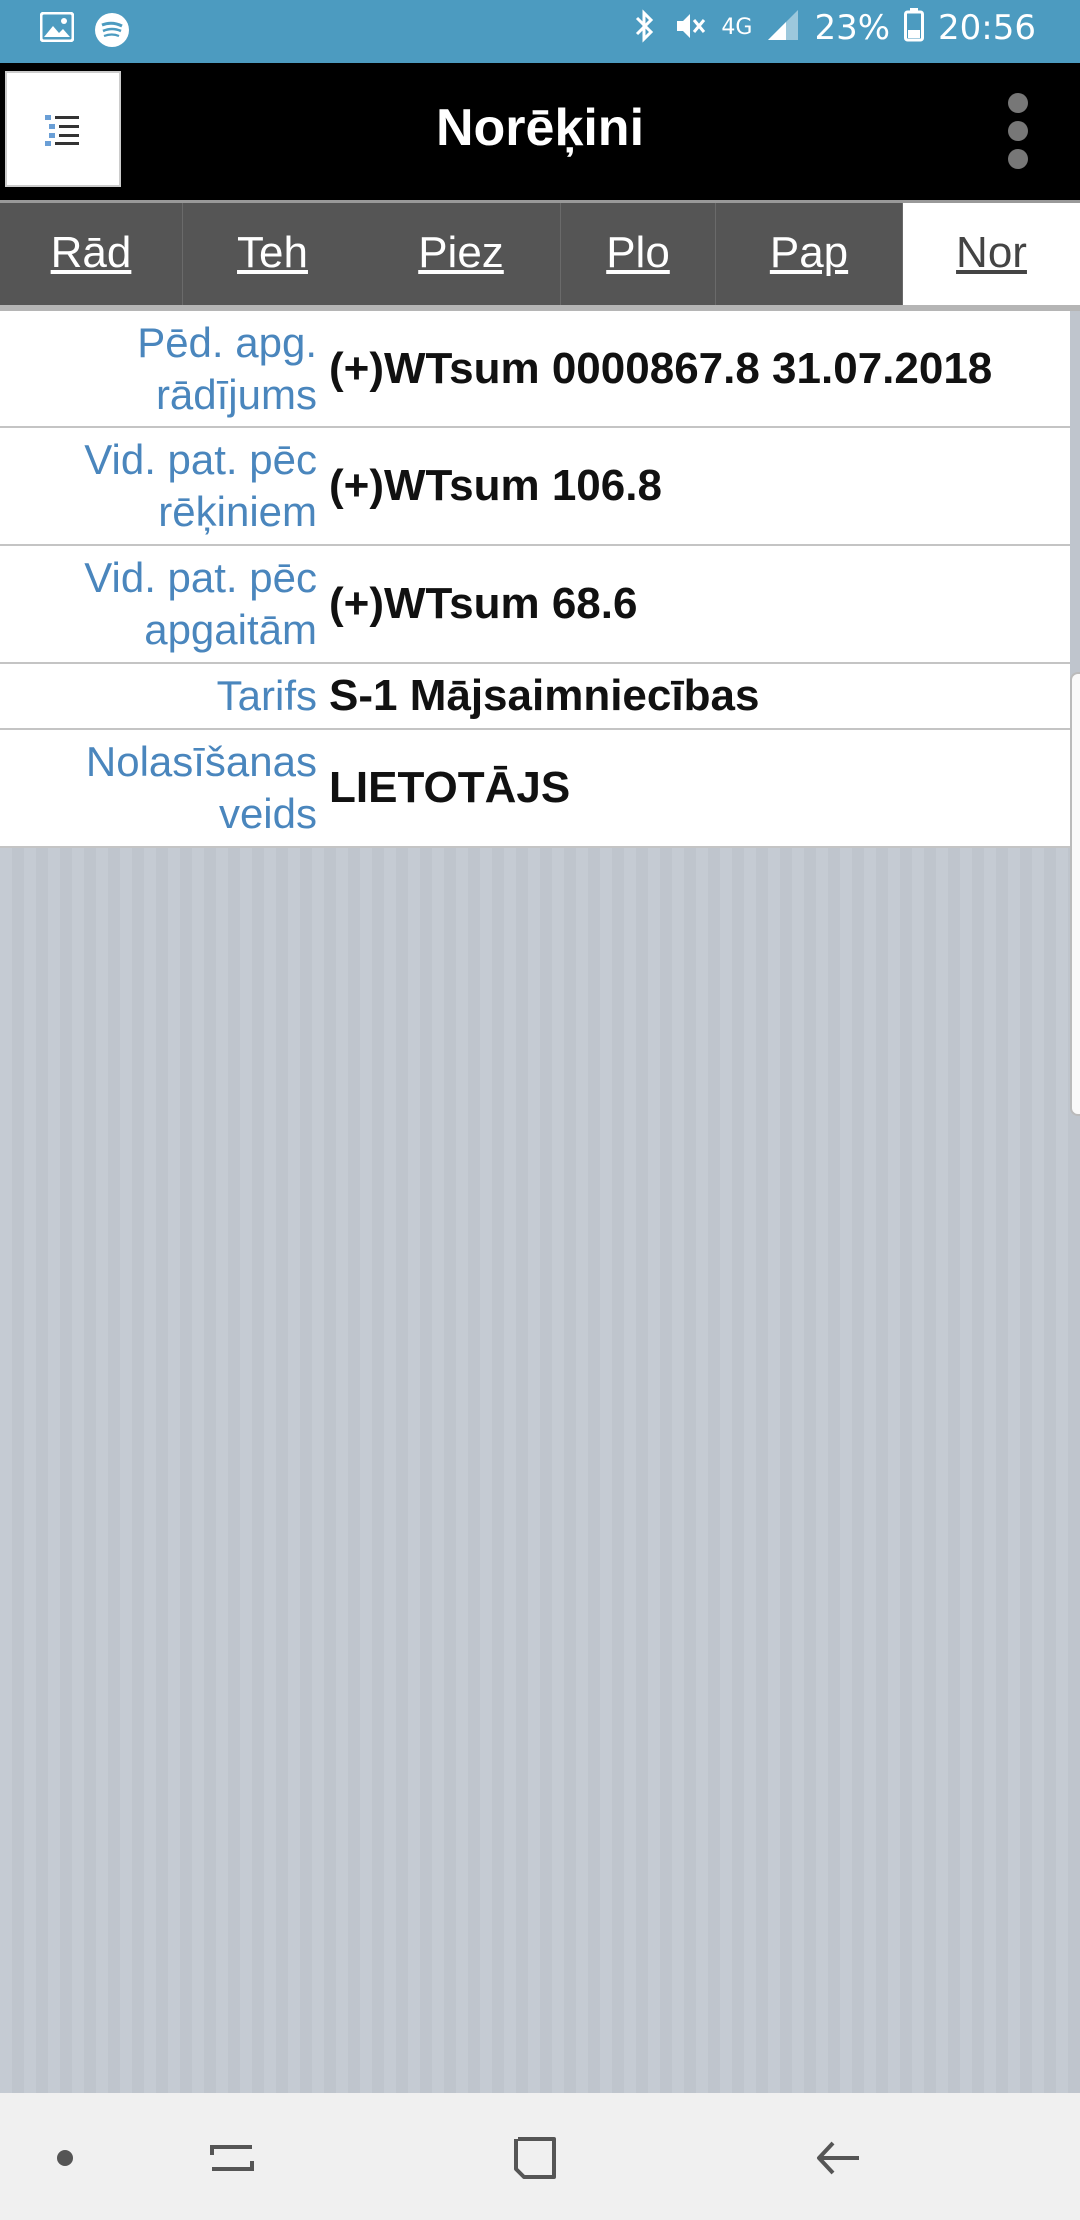 Image resolution: width=1080 pixels, height=2220 pixels. Describe the element at coordinates (266, 695) in the screenshot. I see `row-label: Tarifs` at that location.